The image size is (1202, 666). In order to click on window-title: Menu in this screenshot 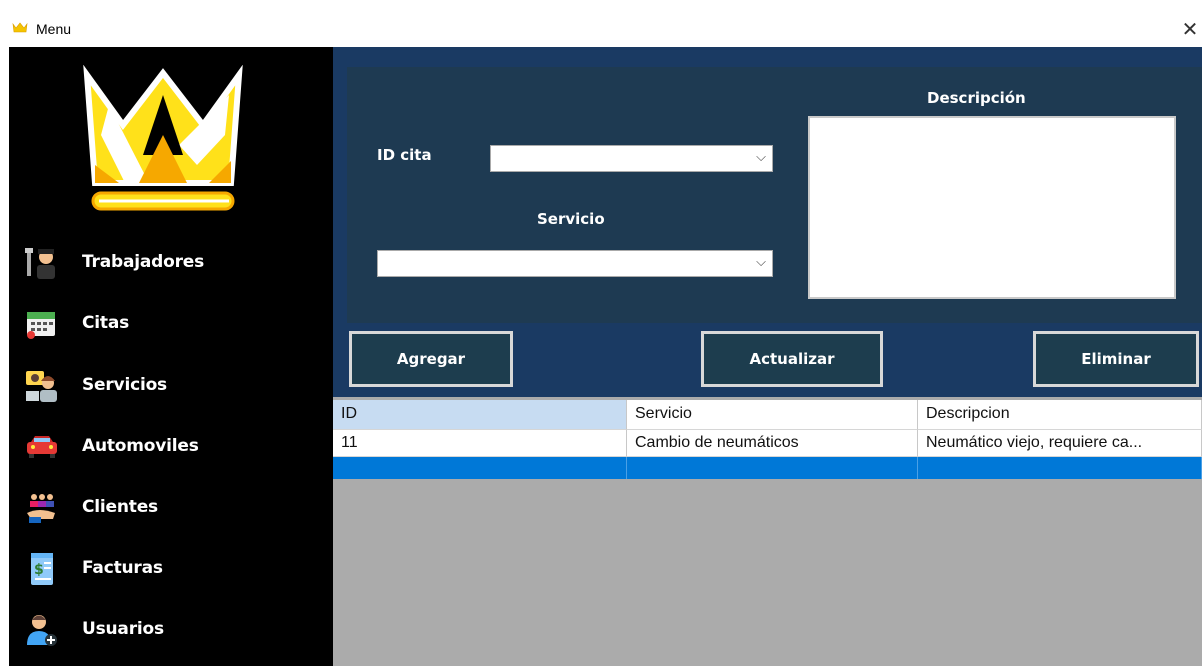, I will do `click(54, 29)`.